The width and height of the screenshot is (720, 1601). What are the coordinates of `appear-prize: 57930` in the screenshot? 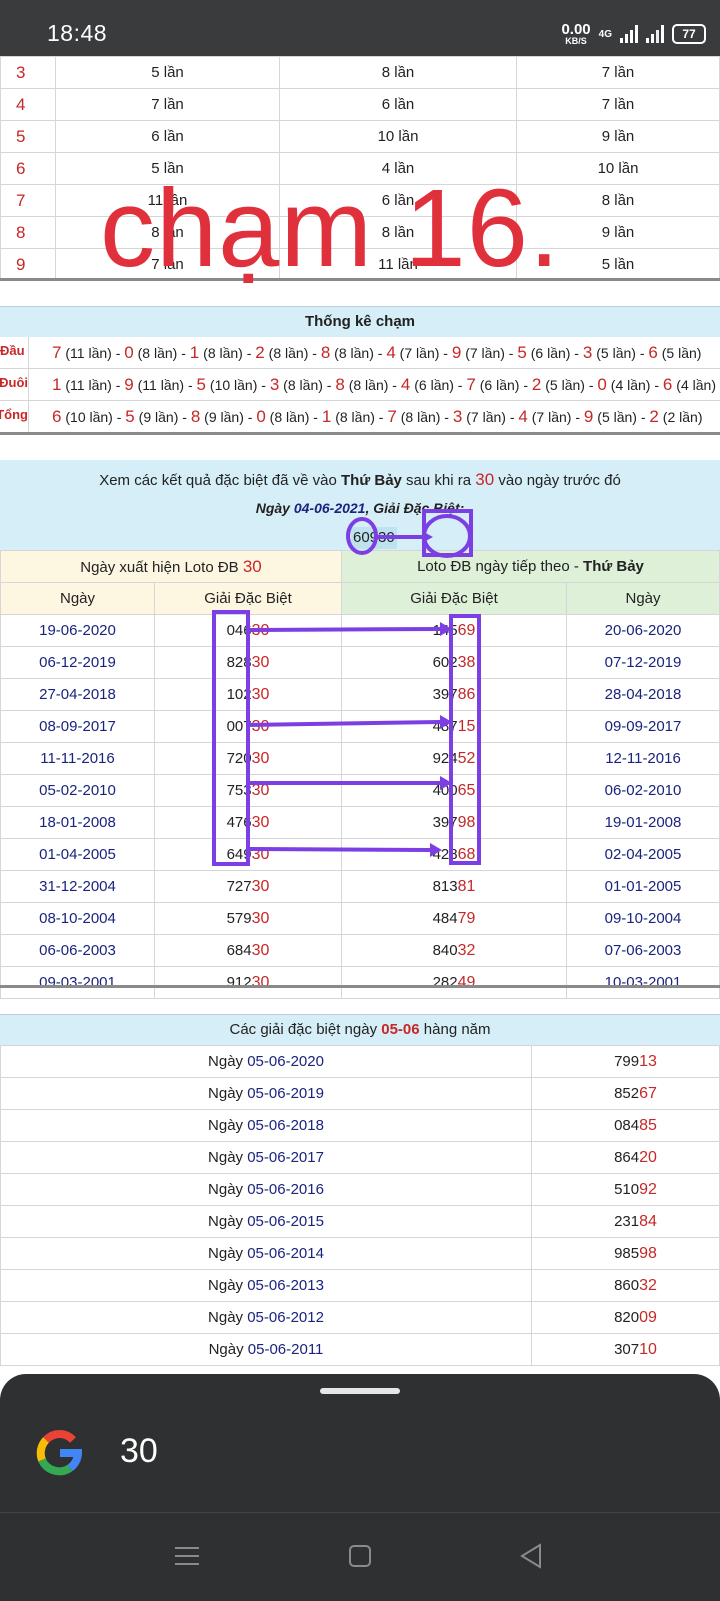 It's located at (248, 918).